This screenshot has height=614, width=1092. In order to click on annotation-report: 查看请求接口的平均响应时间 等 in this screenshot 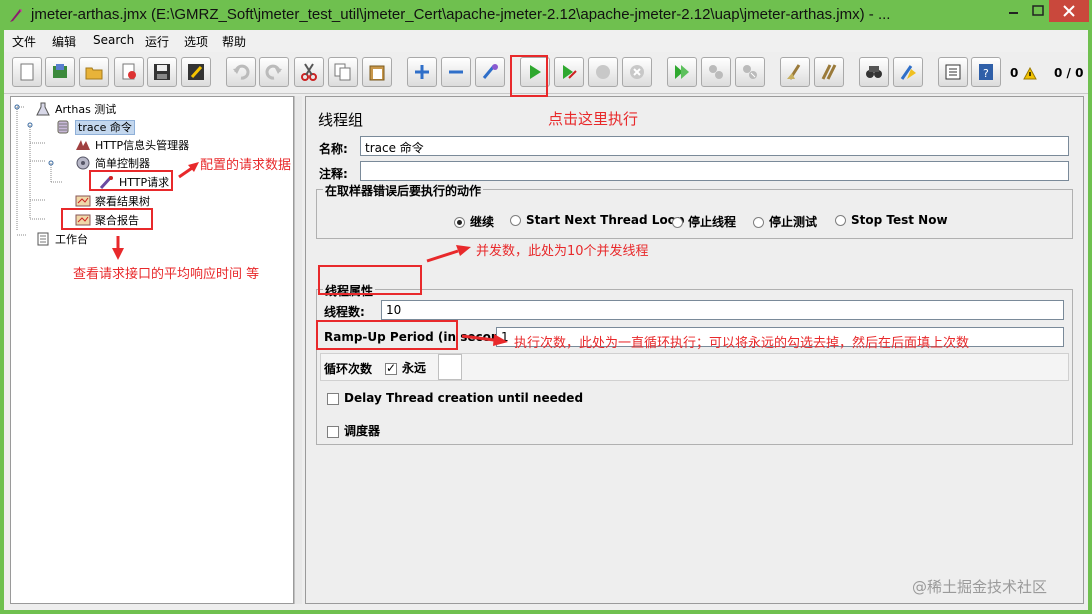, I will do `click(166, 274)`.